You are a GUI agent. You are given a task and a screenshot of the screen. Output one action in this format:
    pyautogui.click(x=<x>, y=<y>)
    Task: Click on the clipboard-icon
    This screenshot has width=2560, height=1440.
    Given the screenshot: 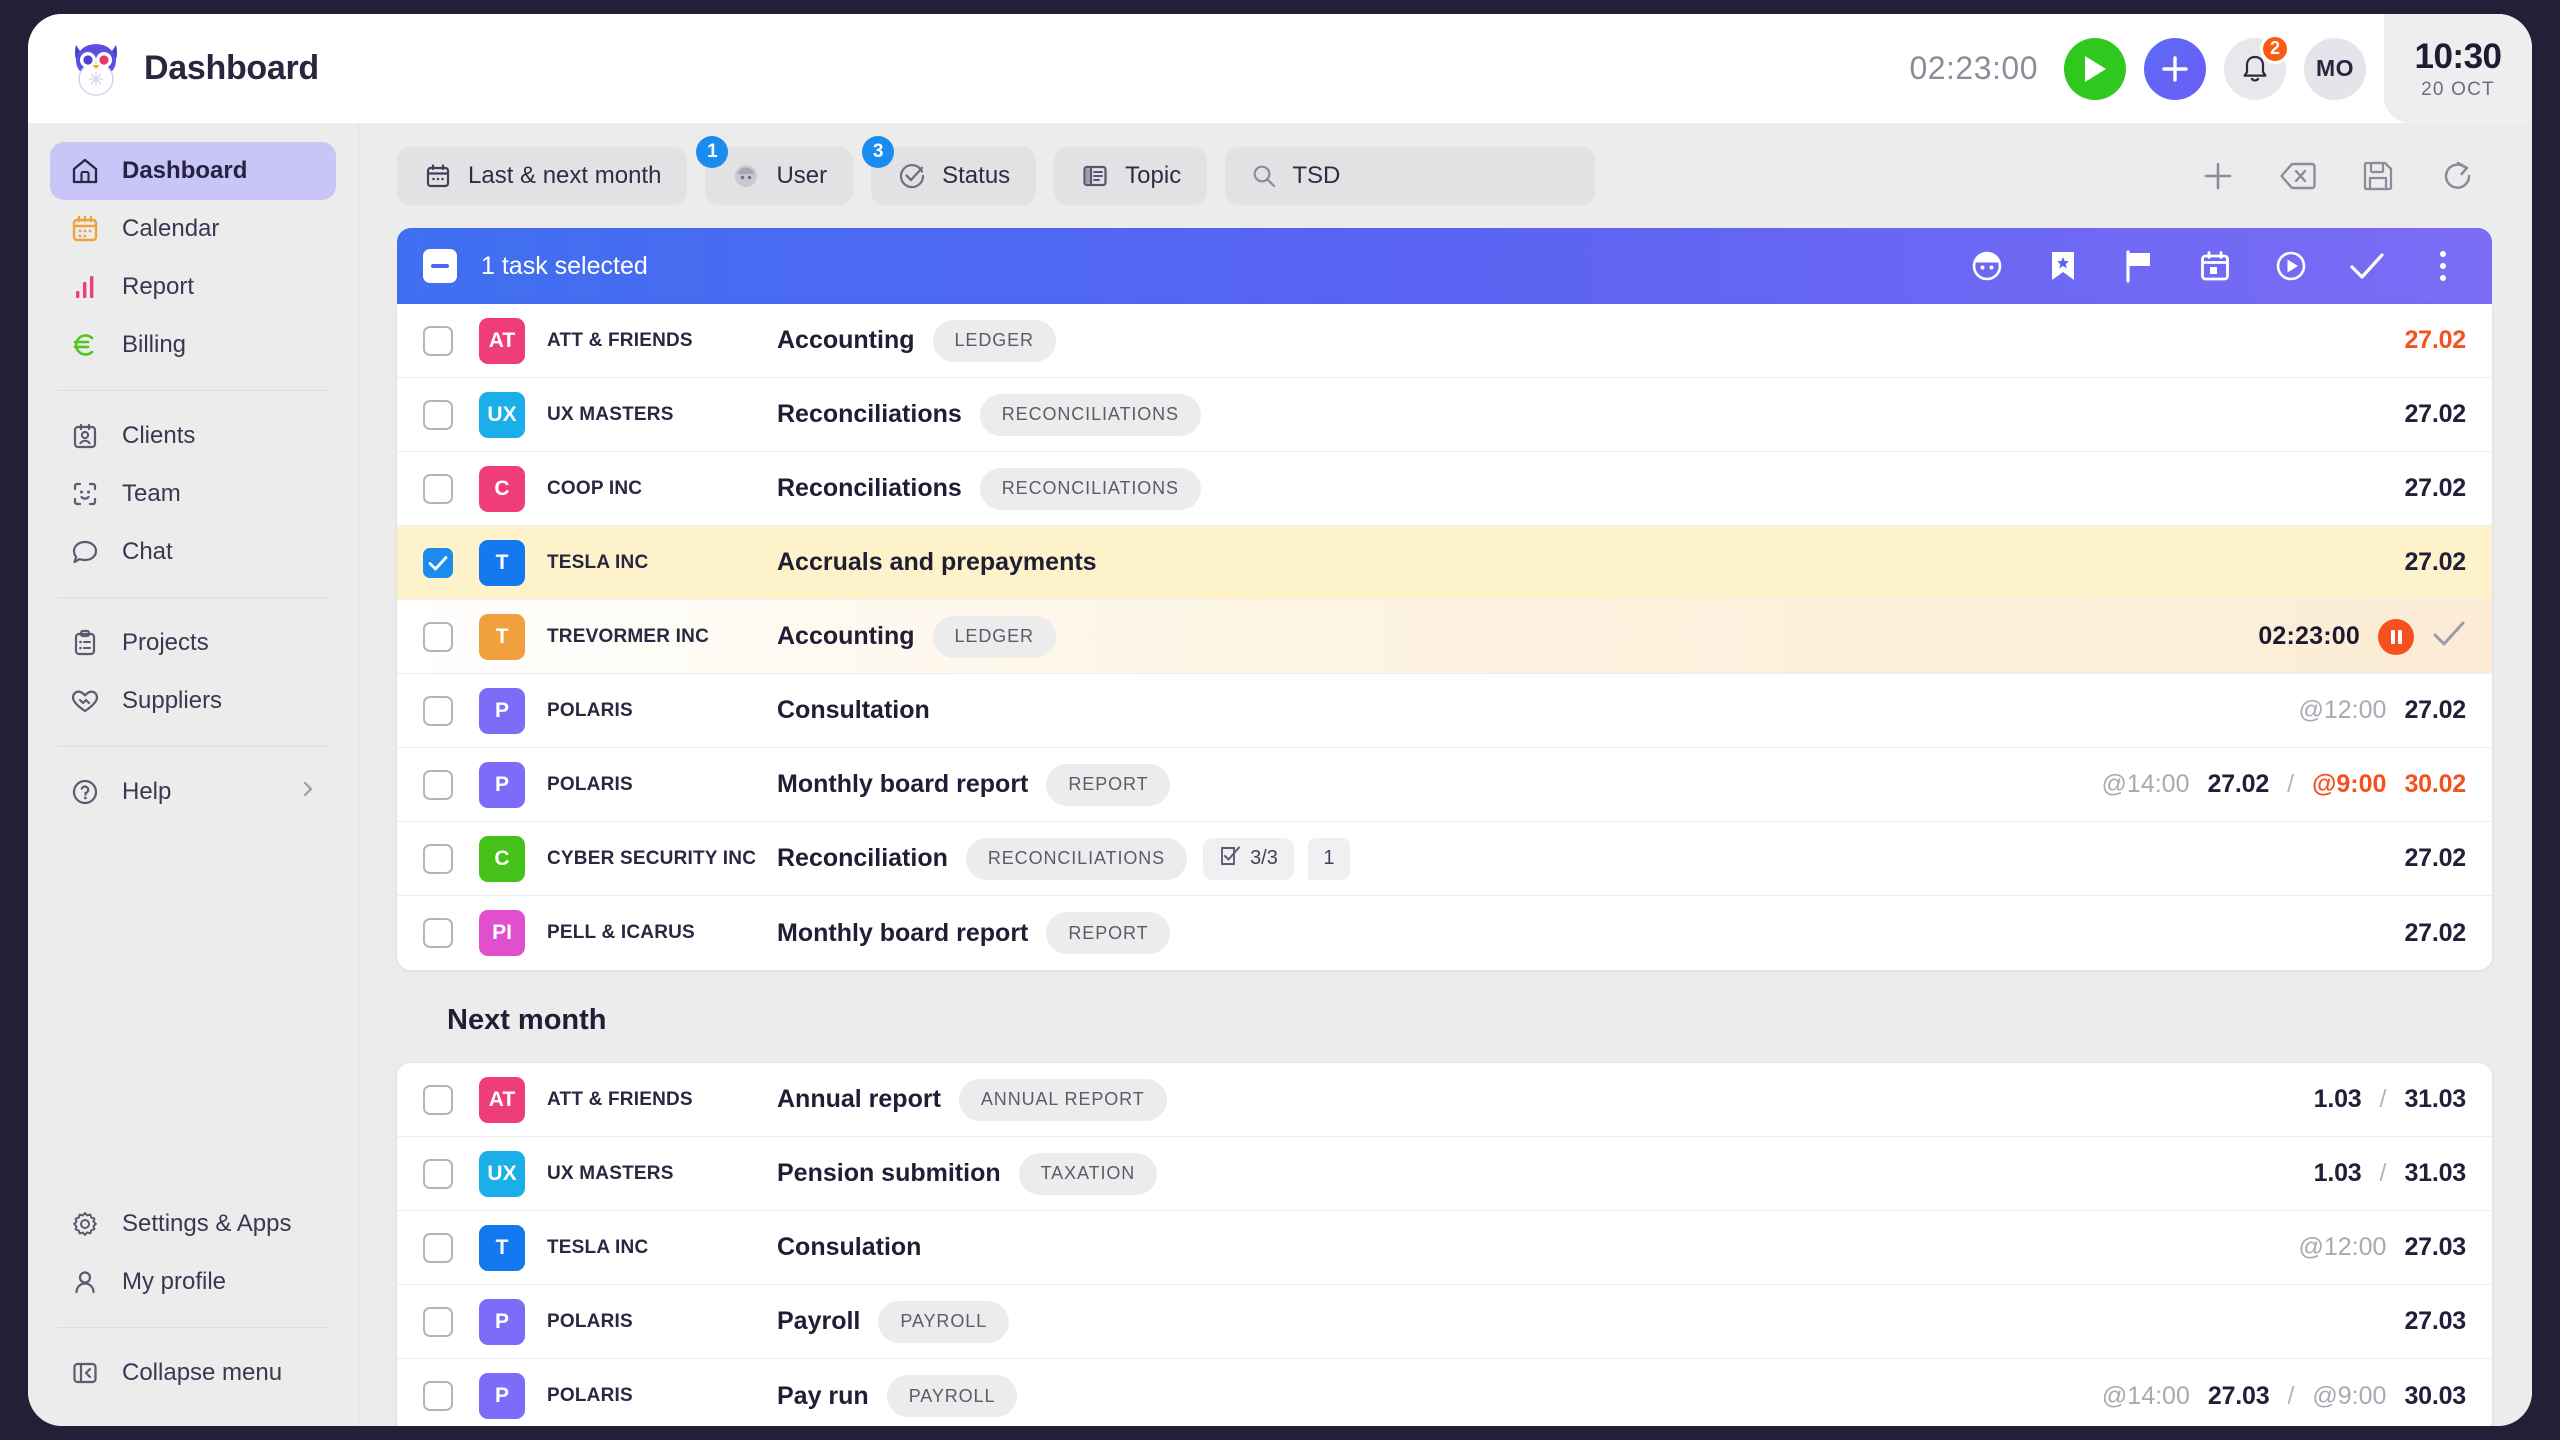 What is the action you would take?
    pyautogui.click(x=85, y=643)
    